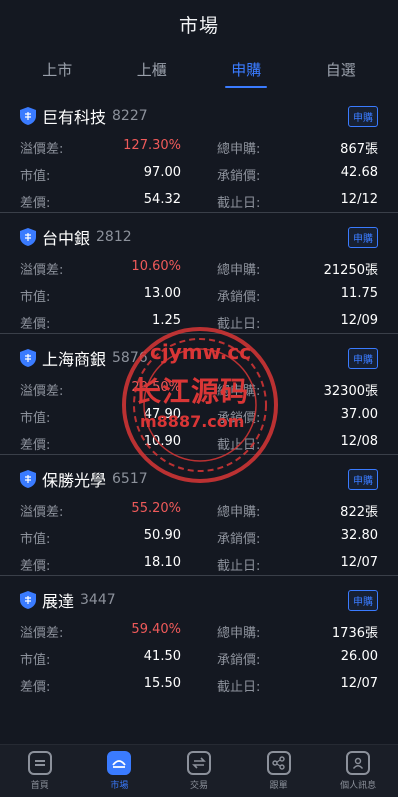 The width and height of the screenshot is (398, 797). Describe the element at coordinates (74, 480) in the screenshot. I see `stock-name: 保勝光學` at that location.